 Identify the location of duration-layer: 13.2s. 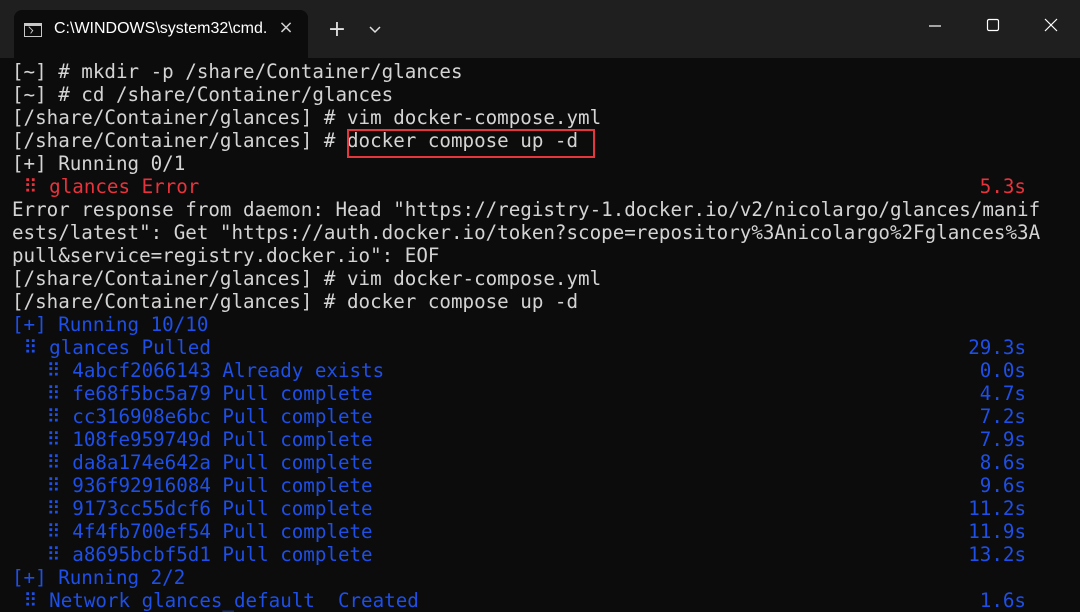
(997, 554).